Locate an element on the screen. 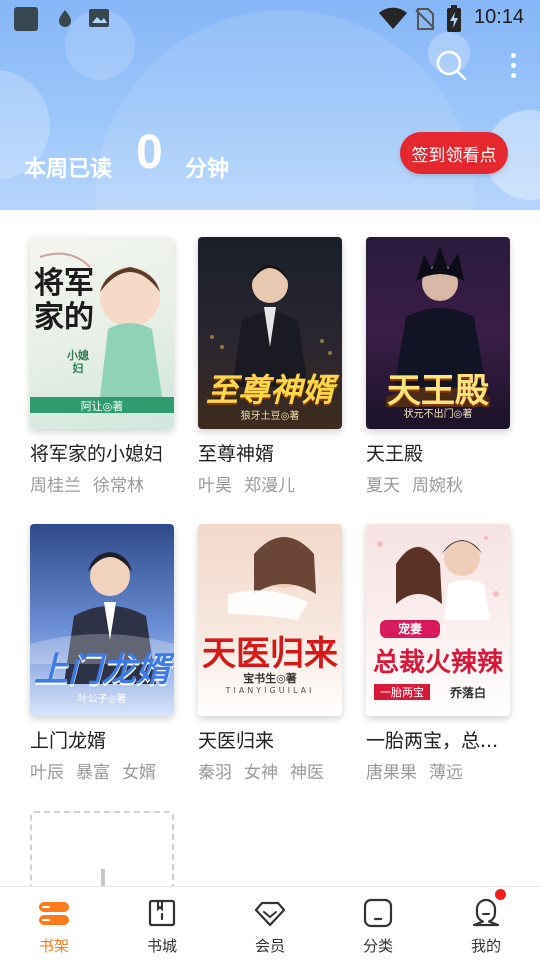 This screenshot has width=540, height=960. more-vert-icon is located at coordinates (514, 65).